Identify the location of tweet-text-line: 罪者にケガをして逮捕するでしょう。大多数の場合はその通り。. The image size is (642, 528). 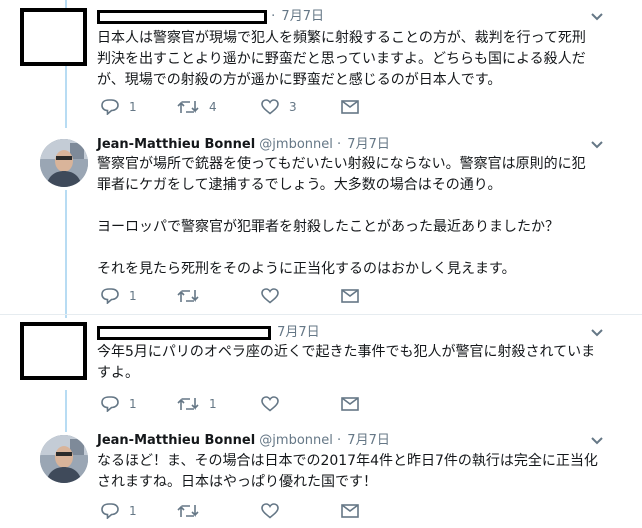
(299, 185).